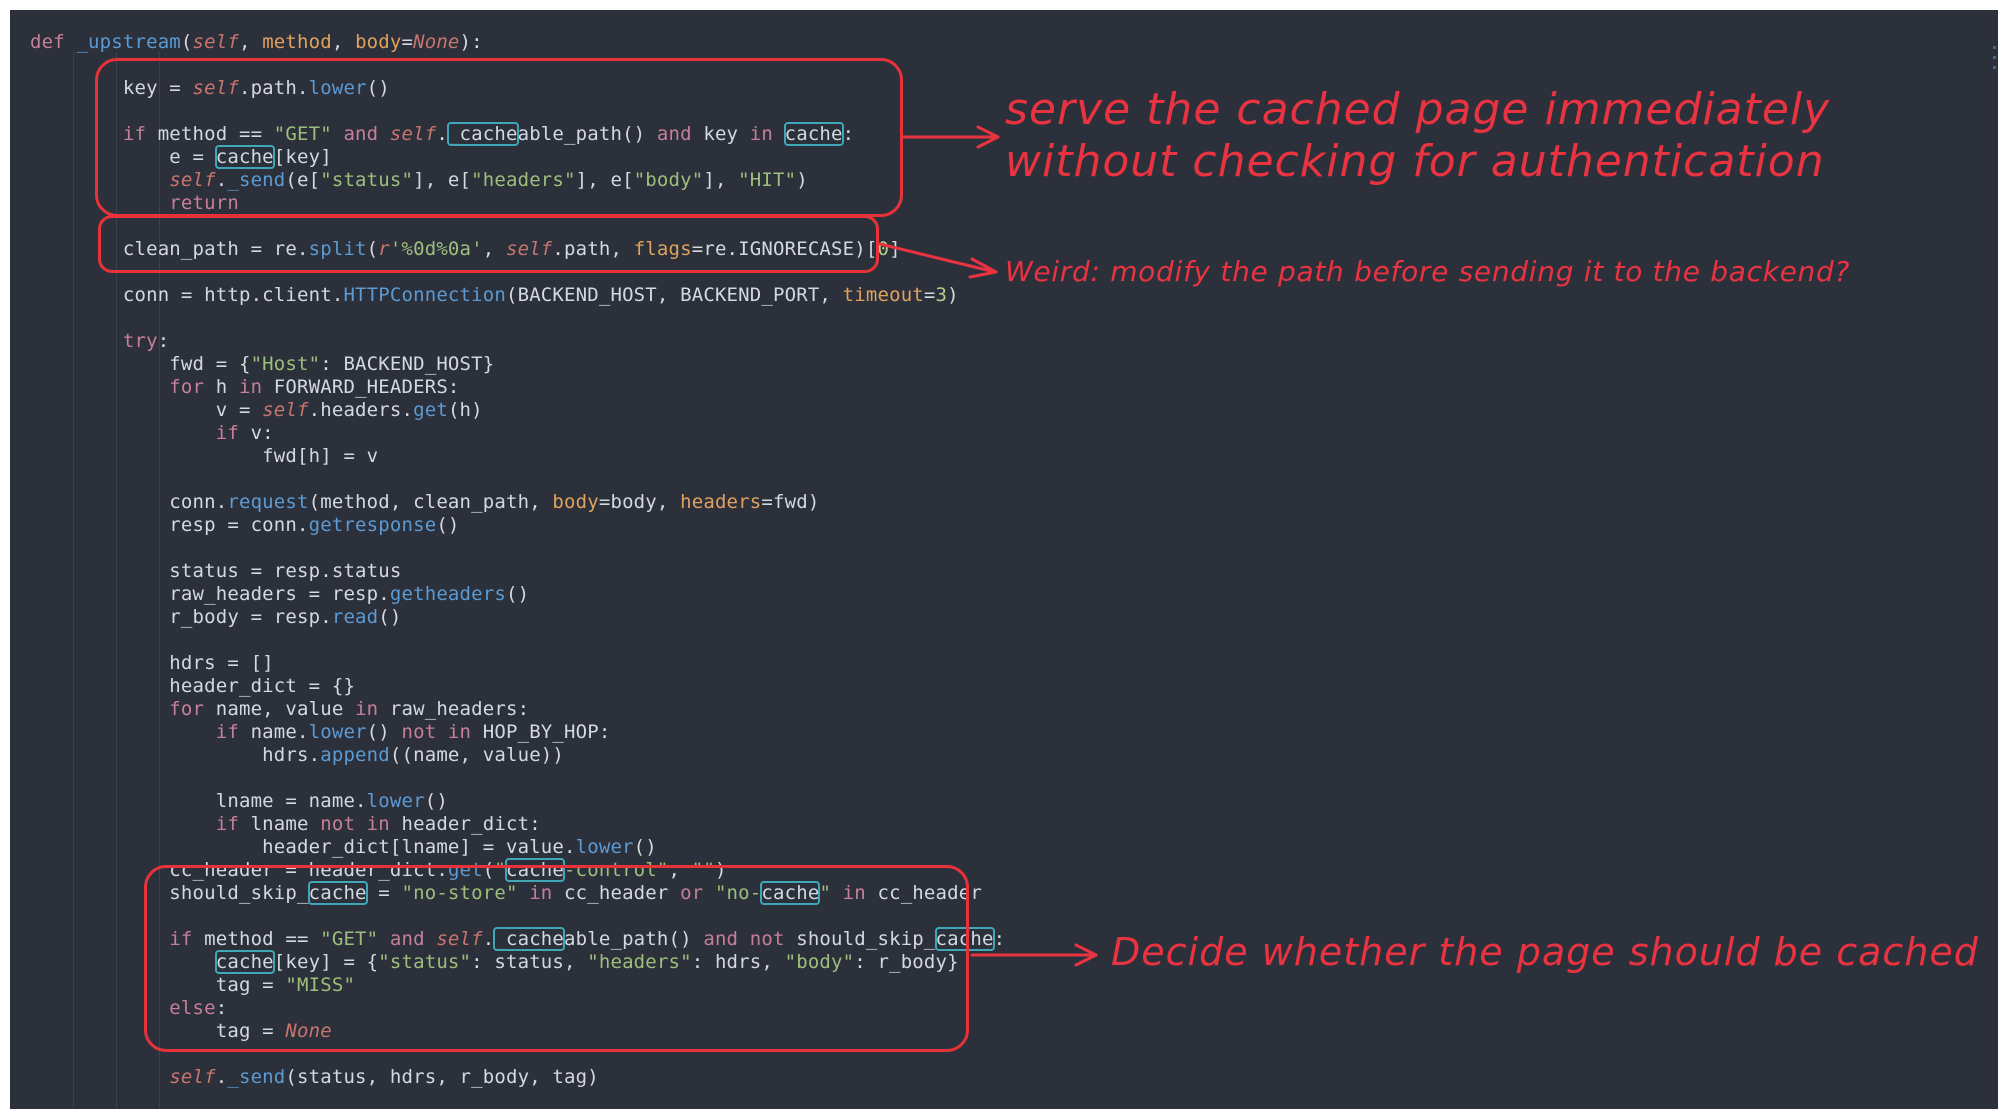 The image size is (2009, 1119). Describe the element at coordinates (938, 260) in the screenshot. I see `arrow-to-path-note` at that location.